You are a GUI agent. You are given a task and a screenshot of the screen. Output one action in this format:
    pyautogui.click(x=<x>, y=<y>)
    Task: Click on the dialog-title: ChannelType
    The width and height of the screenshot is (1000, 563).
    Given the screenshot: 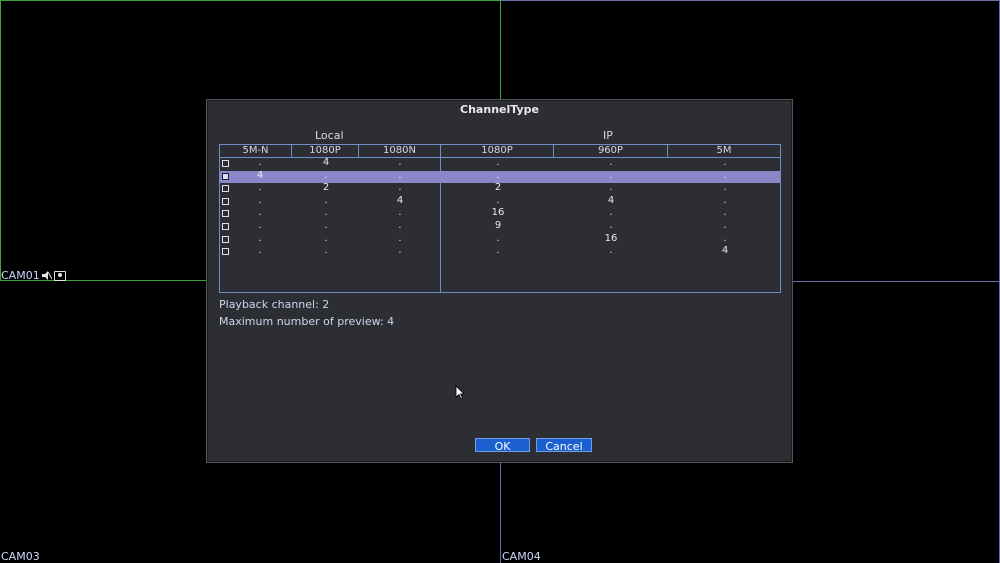 What is the action you would take?
    pyautogui.click(x=499, y=109)
    